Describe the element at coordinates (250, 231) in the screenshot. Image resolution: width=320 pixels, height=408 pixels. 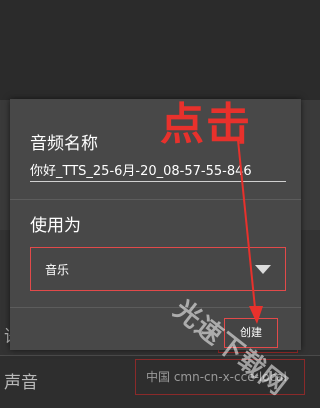
I see `annotation-arrow-icon` at that location.